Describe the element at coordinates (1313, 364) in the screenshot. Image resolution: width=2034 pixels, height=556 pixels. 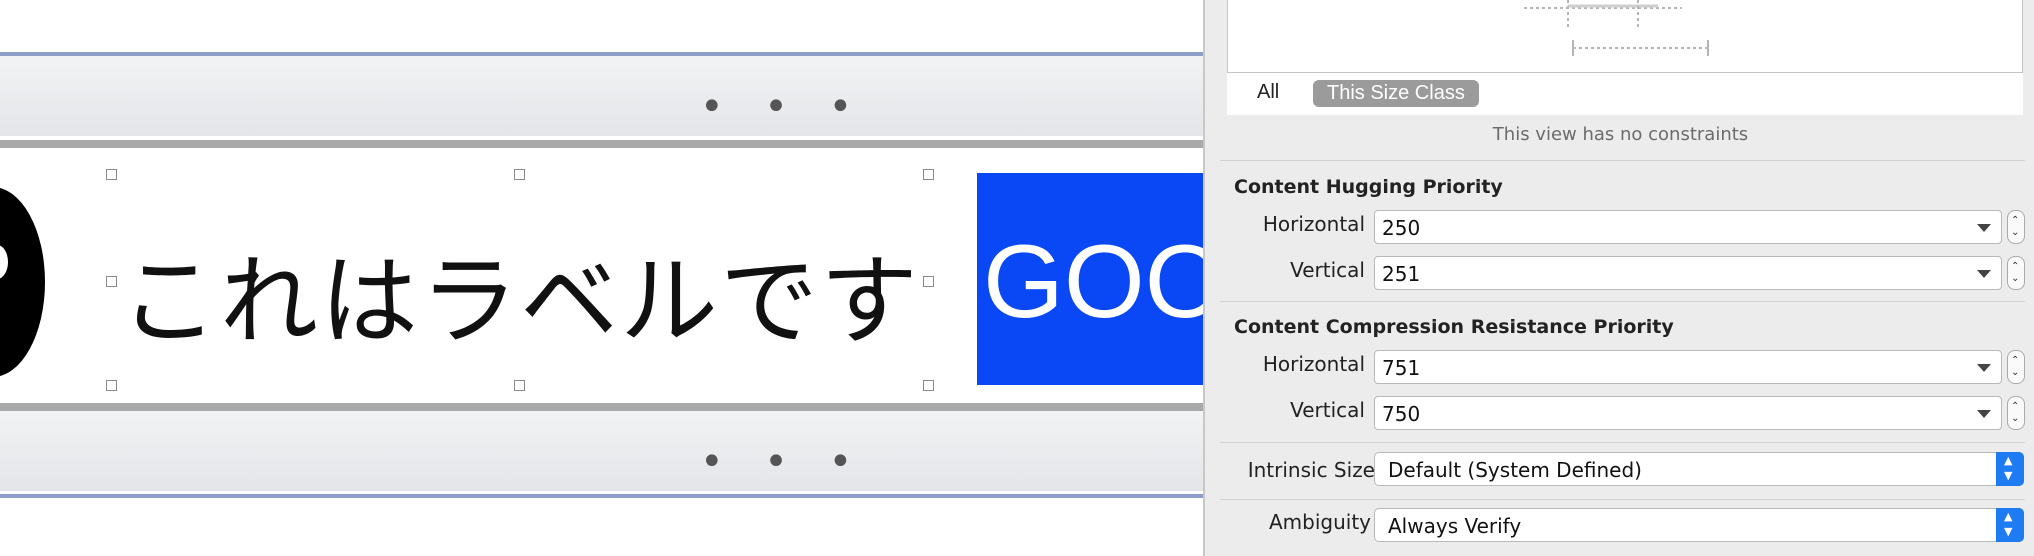
I see `compression-horizontal-label: Horizontal` at that location.